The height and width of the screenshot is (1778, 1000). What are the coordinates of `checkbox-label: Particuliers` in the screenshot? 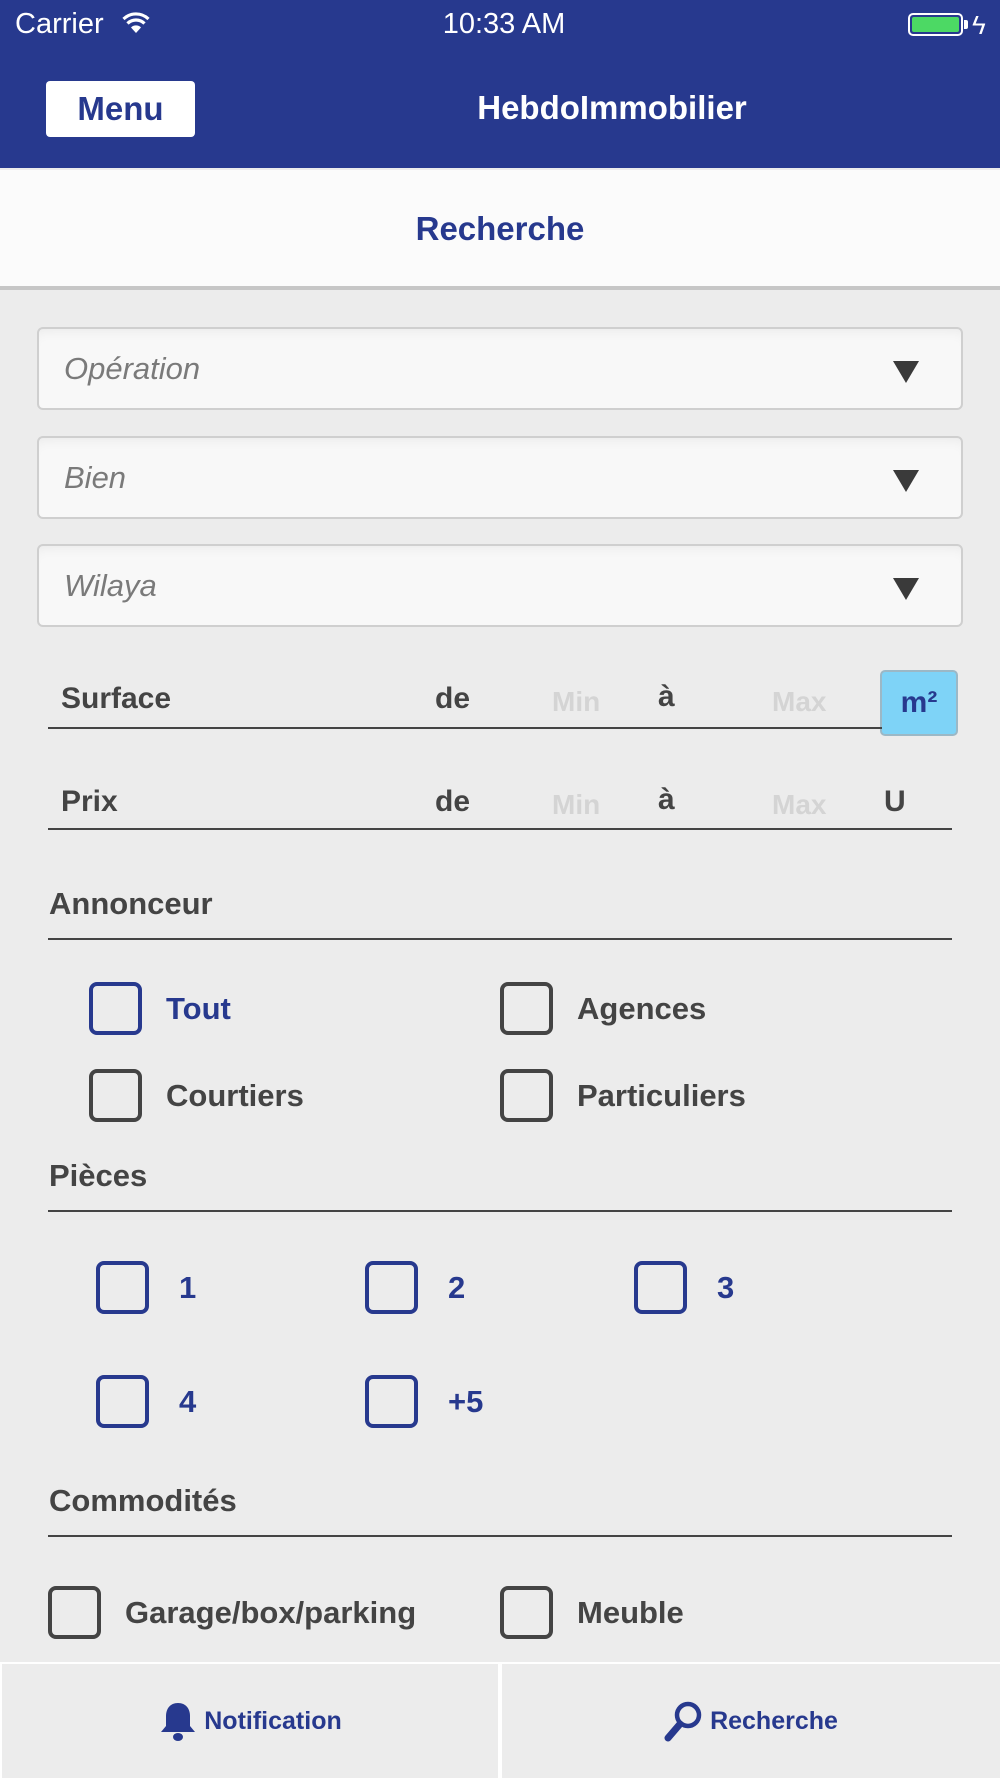 It's located at (661, 1095).